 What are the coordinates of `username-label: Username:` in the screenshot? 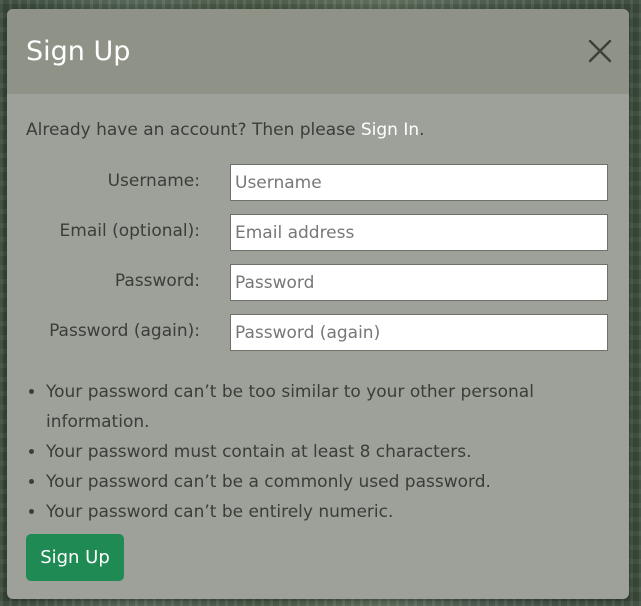 It's located at (153, 181).